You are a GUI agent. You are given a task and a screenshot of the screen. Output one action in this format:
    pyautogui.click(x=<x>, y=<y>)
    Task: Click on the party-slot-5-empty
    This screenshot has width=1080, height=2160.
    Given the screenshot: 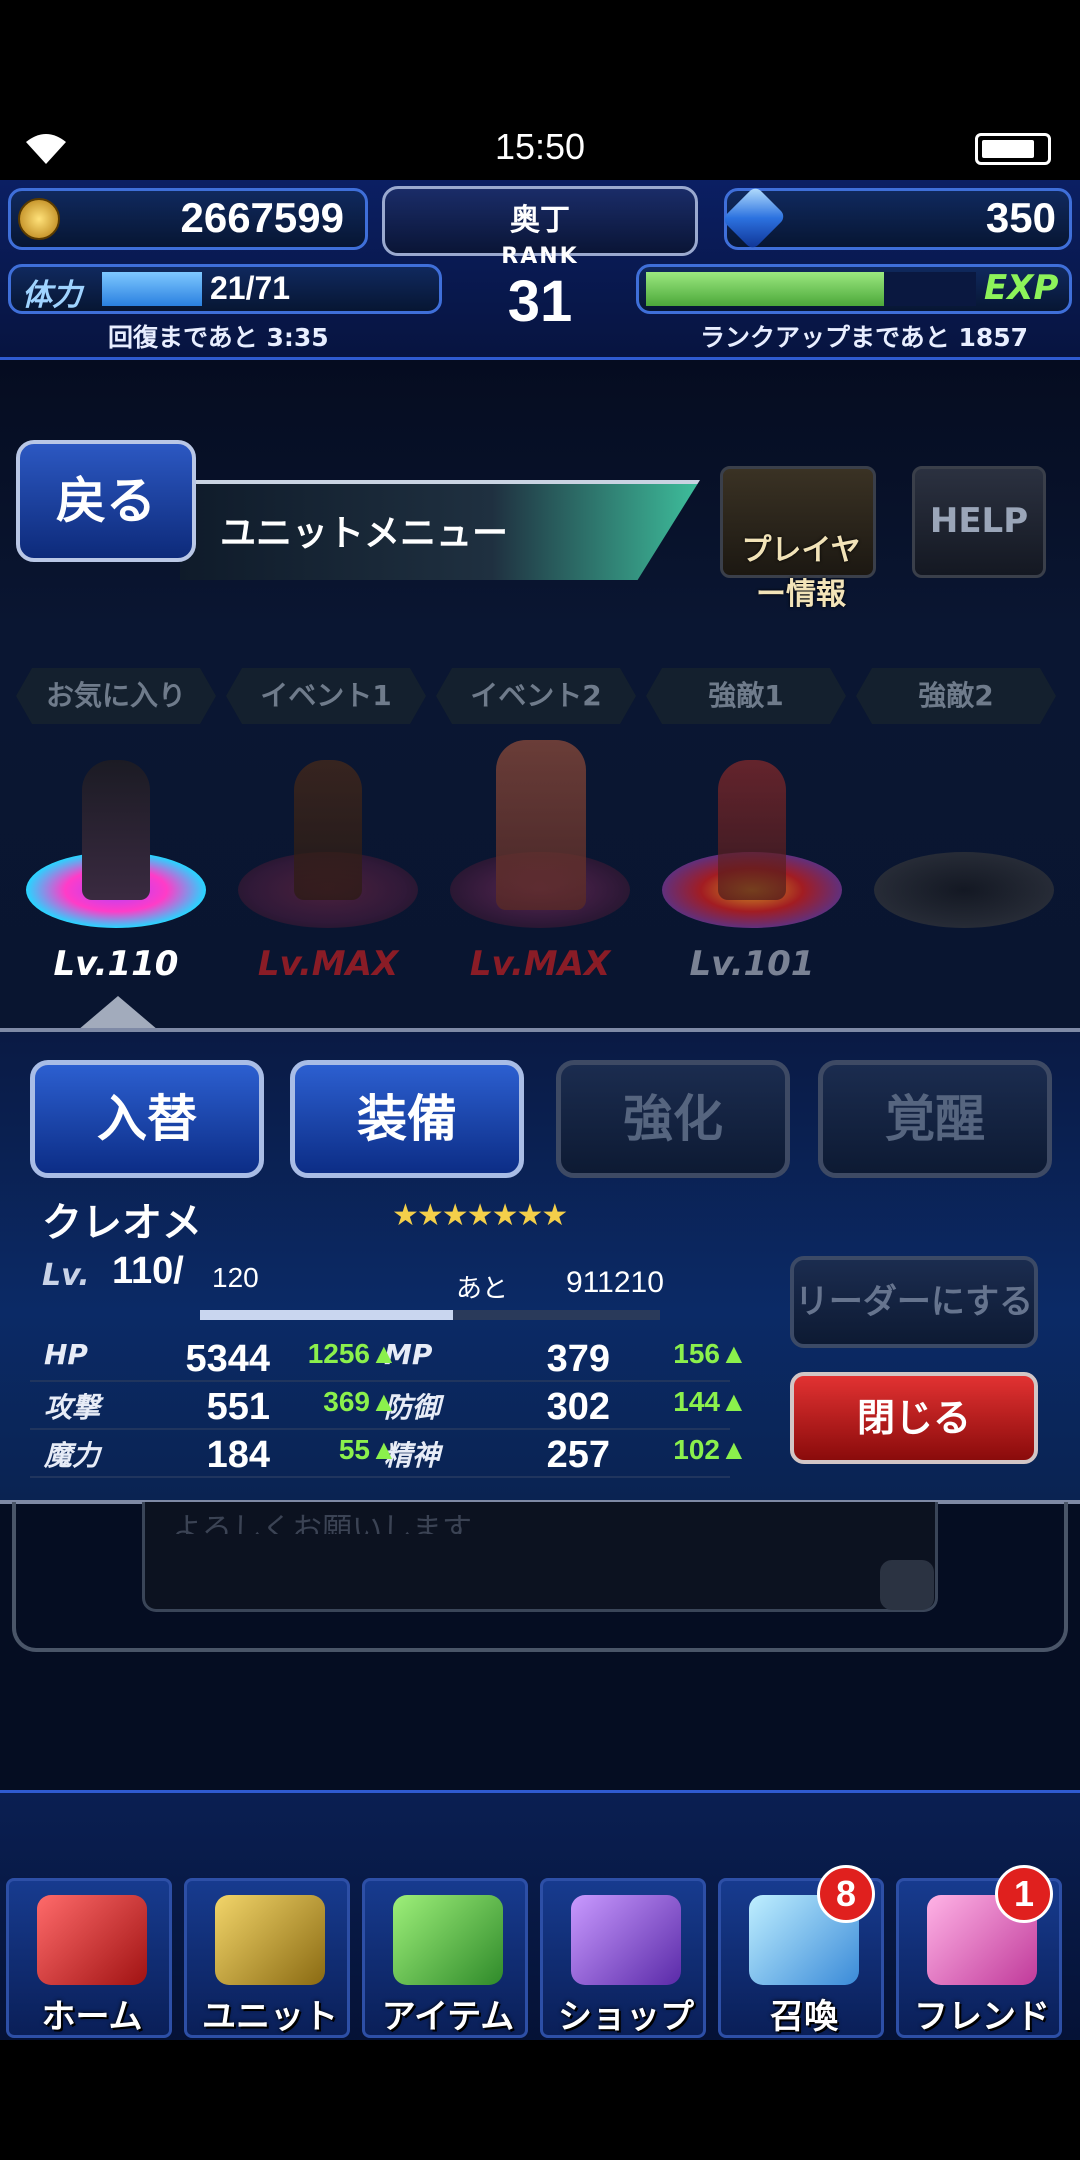 What is the action you would take?
    pyautogui.click(x=964, y=860)
    